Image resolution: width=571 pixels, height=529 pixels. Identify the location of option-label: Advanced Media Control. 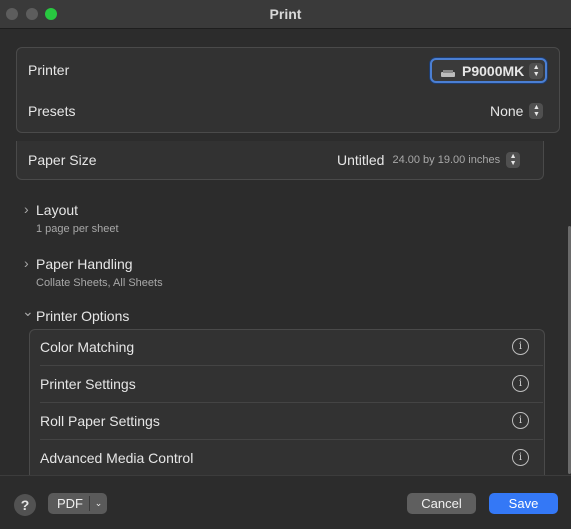
(117, 458).